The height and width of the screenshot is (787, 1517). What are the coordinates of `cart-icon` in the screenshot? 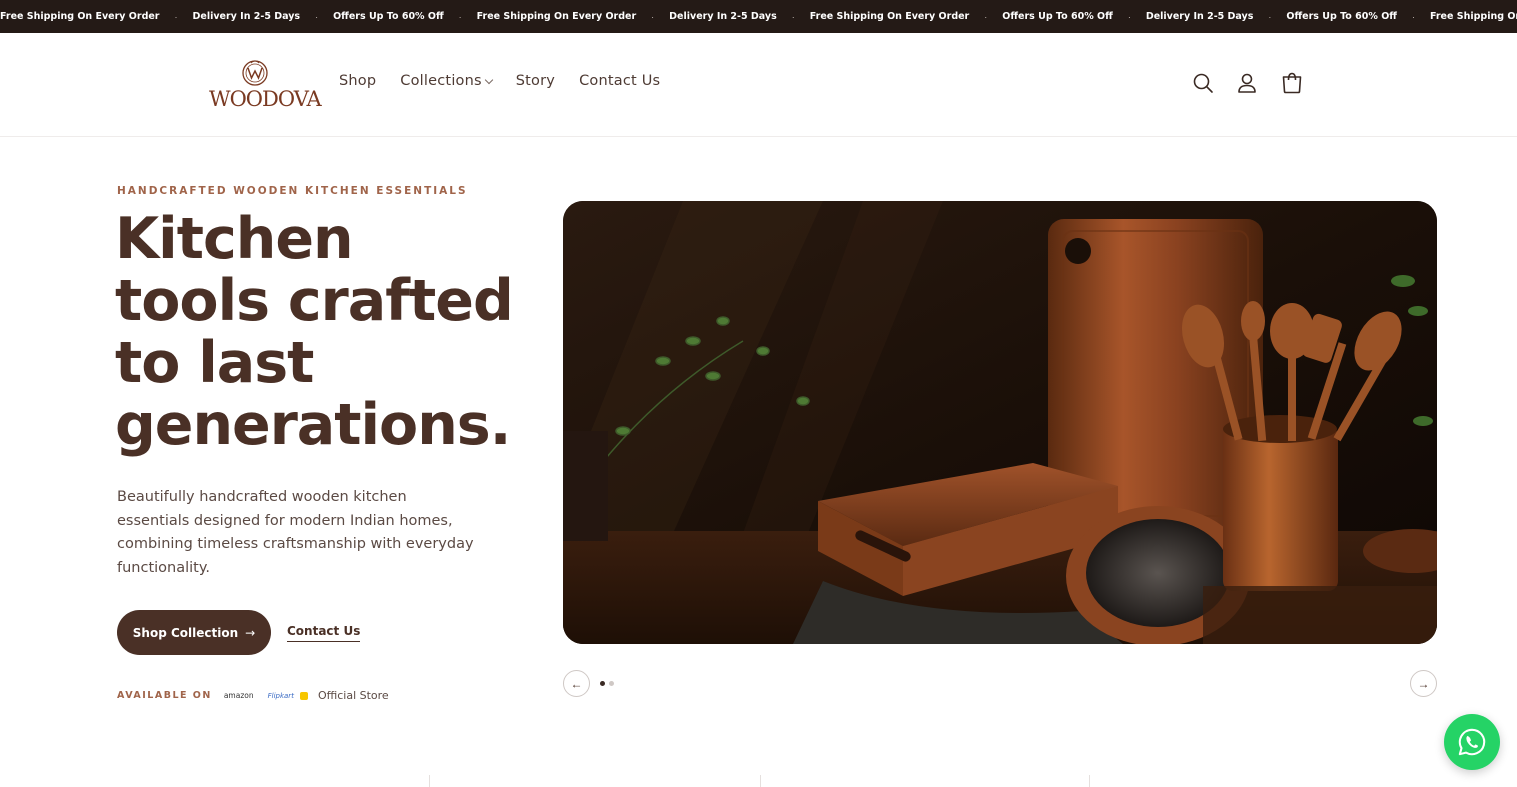 It's located at (1292, 83).